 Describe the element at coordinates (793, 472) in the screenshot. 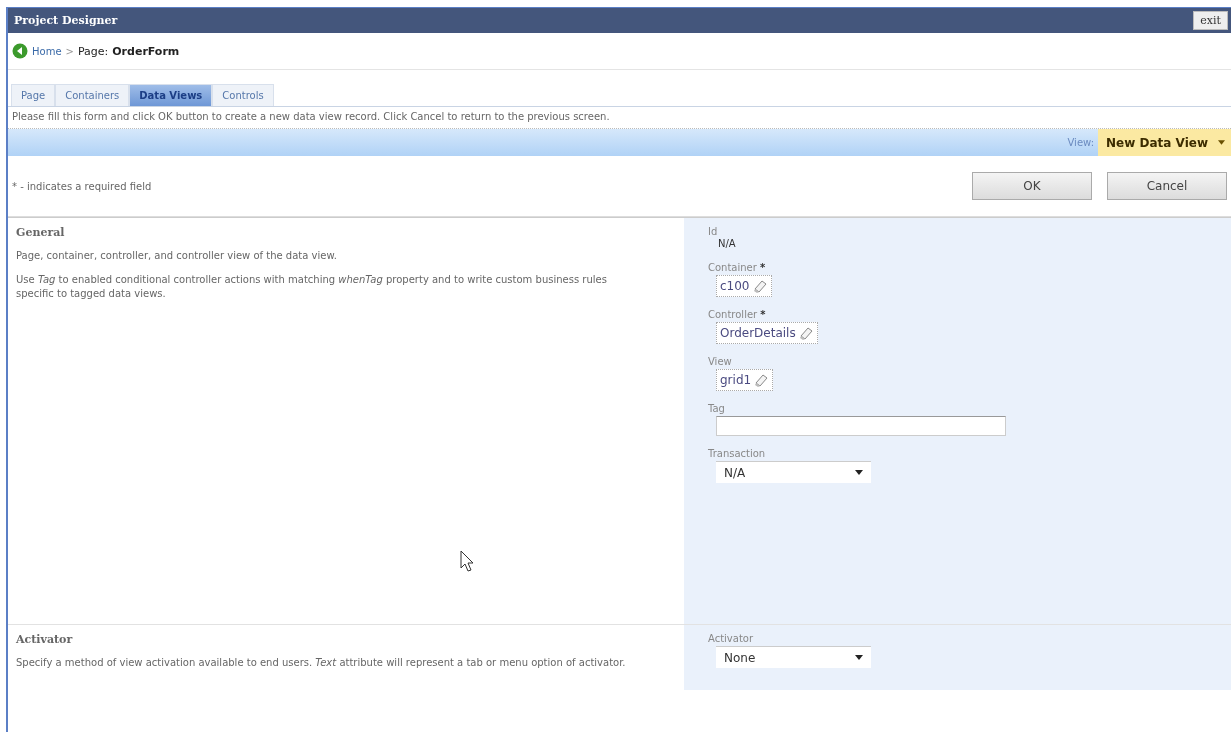

I see `dropdown-field: N/A` at that location.